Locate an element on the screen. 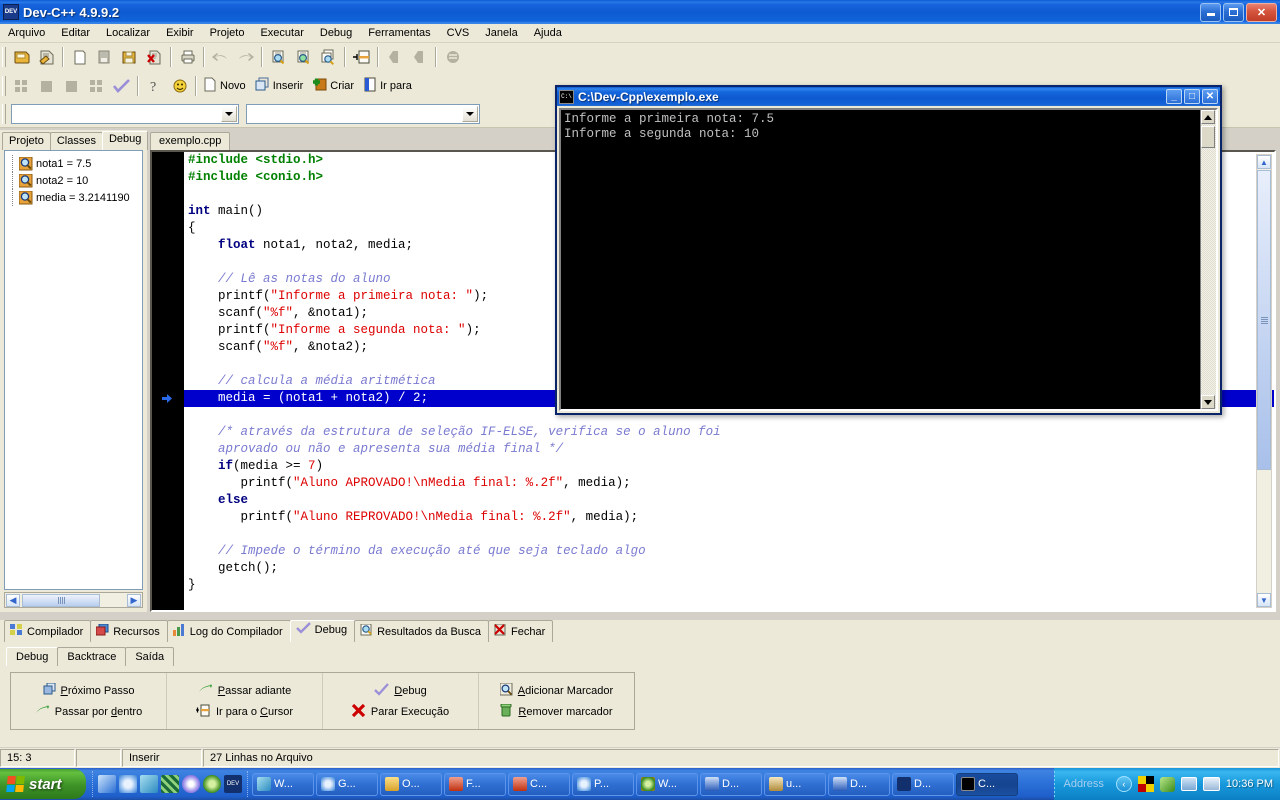 The width and height of the screenshot is (1280, 800). media-icon is located at coordinates (170, 784).